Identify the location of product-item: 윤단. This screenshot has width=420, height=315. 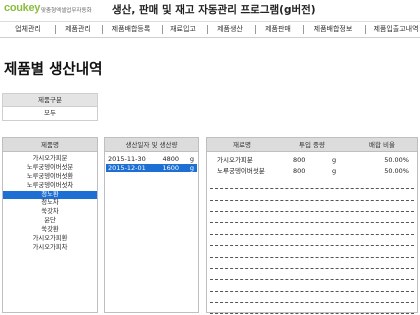
(50, 221).